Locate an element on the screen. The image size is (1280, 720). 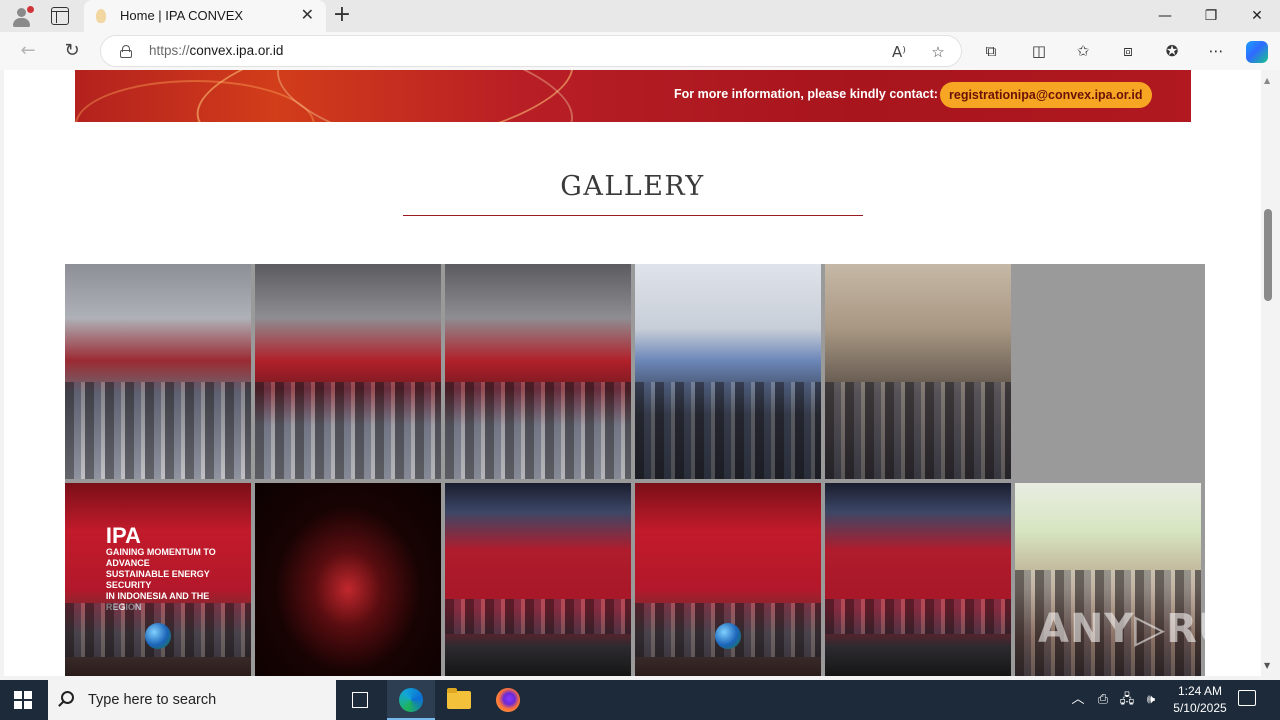
registration-email-link: registrationipa@convex.ipa.or.id is located at coordinates (1046, 95).